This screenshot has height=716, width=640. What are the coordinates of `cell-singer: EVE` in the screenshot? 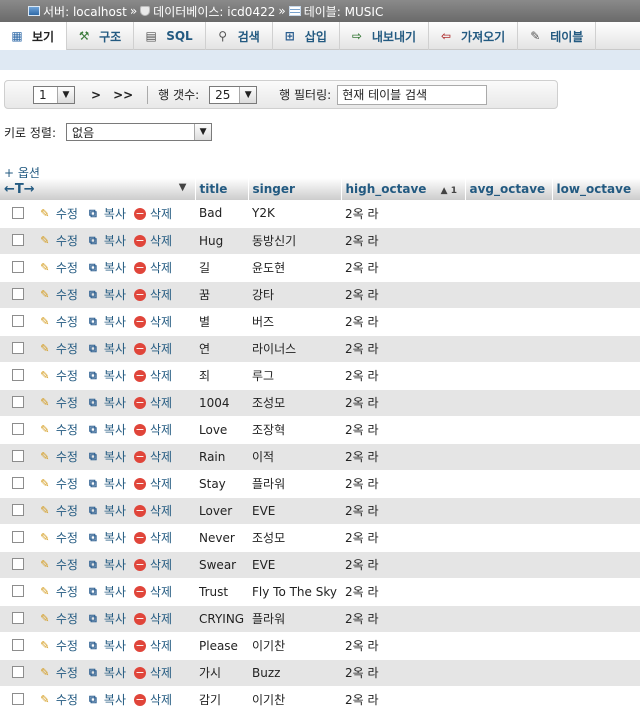 It's located at (294, 511).